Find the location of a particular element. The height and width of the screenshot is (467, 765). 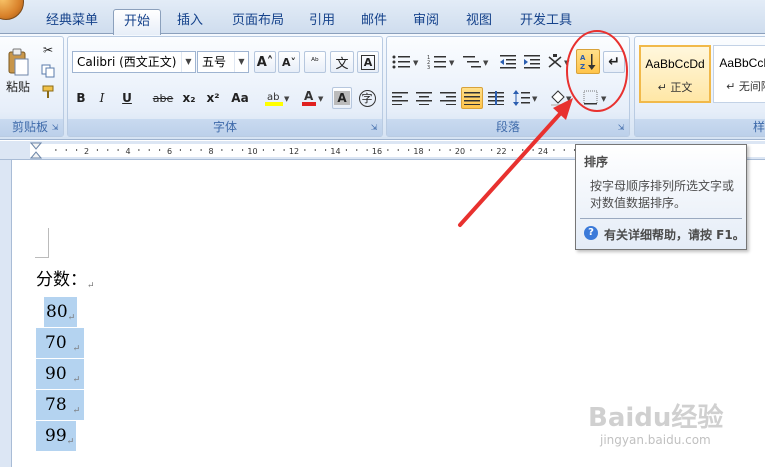

styles-group: AaBbCcDd ↵ 正文 AaBbCcDd ↵ 无间隔 样 is located at coordinates (699, 86).